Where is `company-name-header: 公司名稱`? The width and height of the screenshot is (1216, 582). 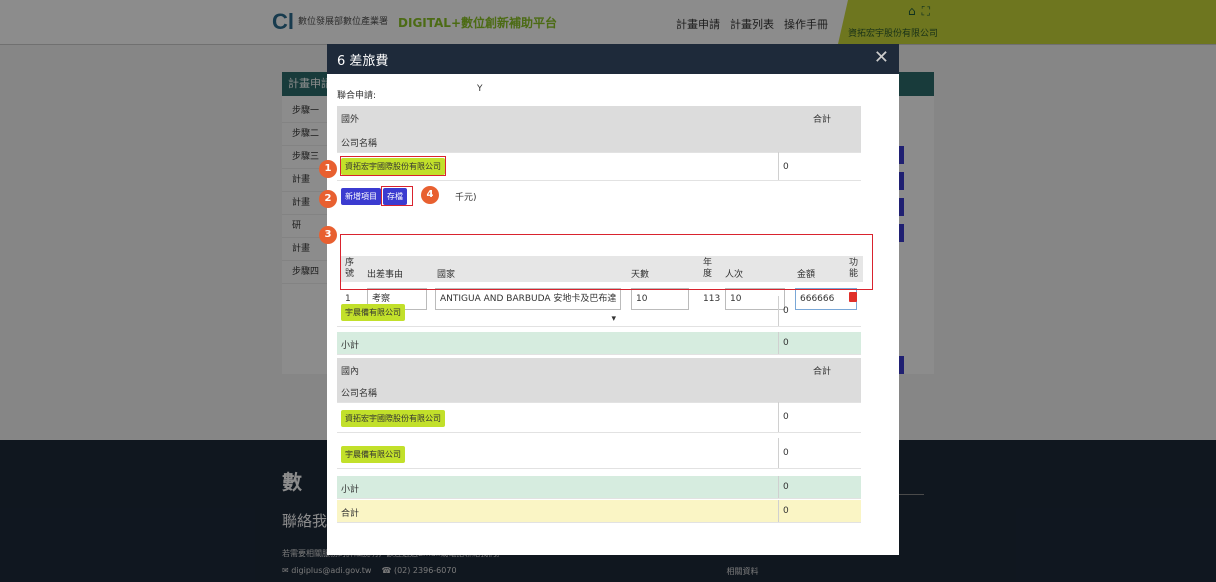 company-name-header: 公司名稱 is located at coordinates (599, 141).